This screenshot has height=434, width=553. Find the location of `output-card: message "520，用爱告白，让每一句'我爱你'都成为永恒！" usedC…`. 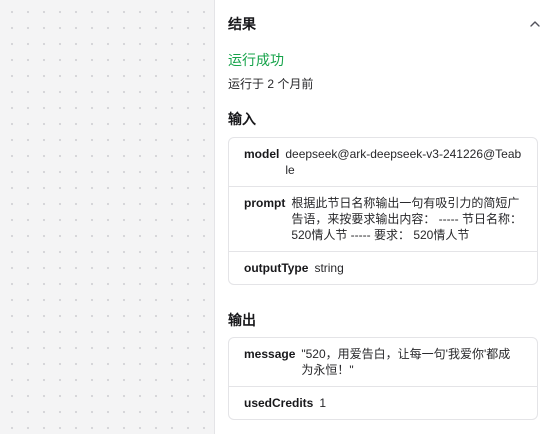

output-card: message "520，用爱告白，让每一句'我爱你'都成为永恒！" usedC… is located at coordinates (383, 378).